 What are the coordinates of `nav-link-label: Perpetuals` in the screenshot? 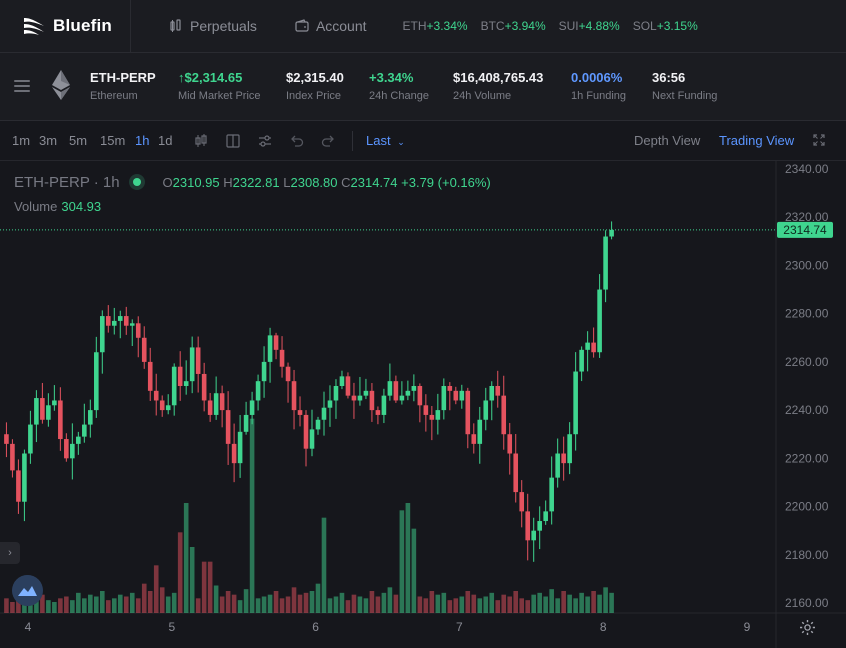 It's located at (223, 26).